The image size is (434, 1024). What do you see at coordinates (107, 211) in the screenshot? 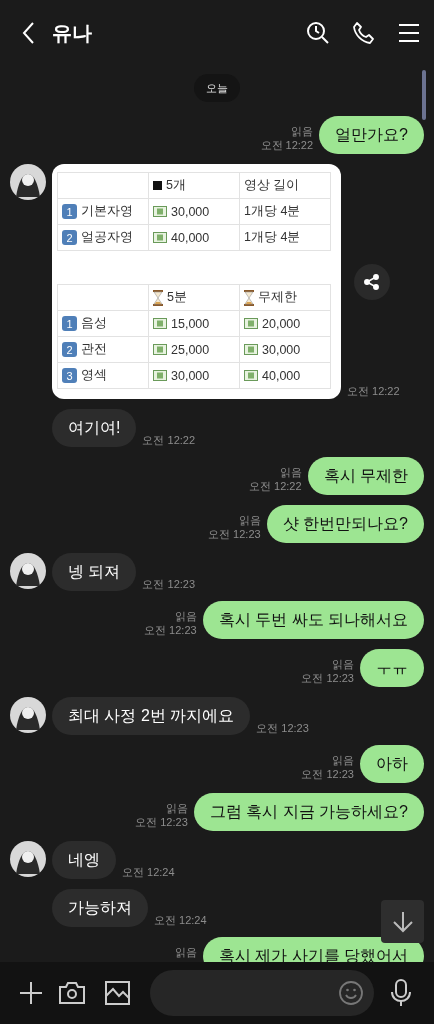
I see `row-label: 기본자영` at bounding box center [107, 211].